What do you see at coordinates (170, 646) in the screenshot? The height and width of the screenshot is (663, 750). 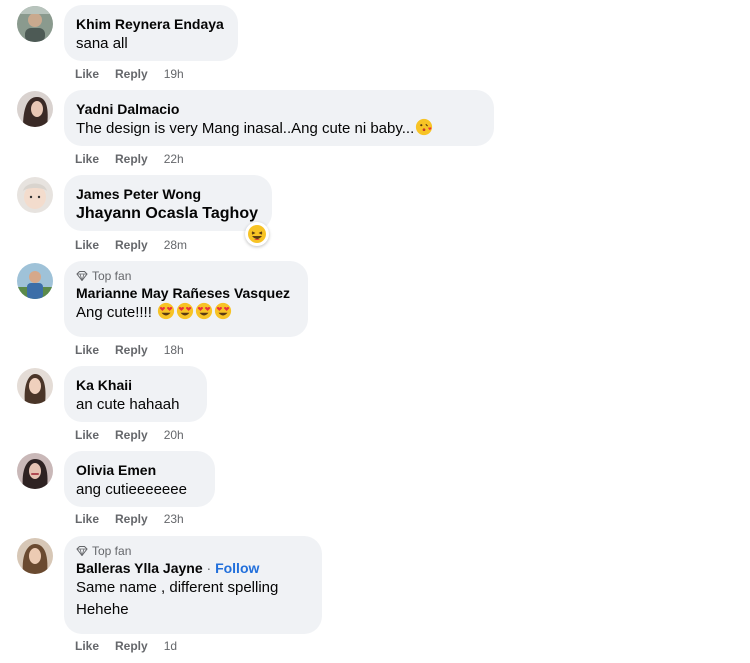 I see `comment-timestamp: 1d` at bounding box center [170, 646].